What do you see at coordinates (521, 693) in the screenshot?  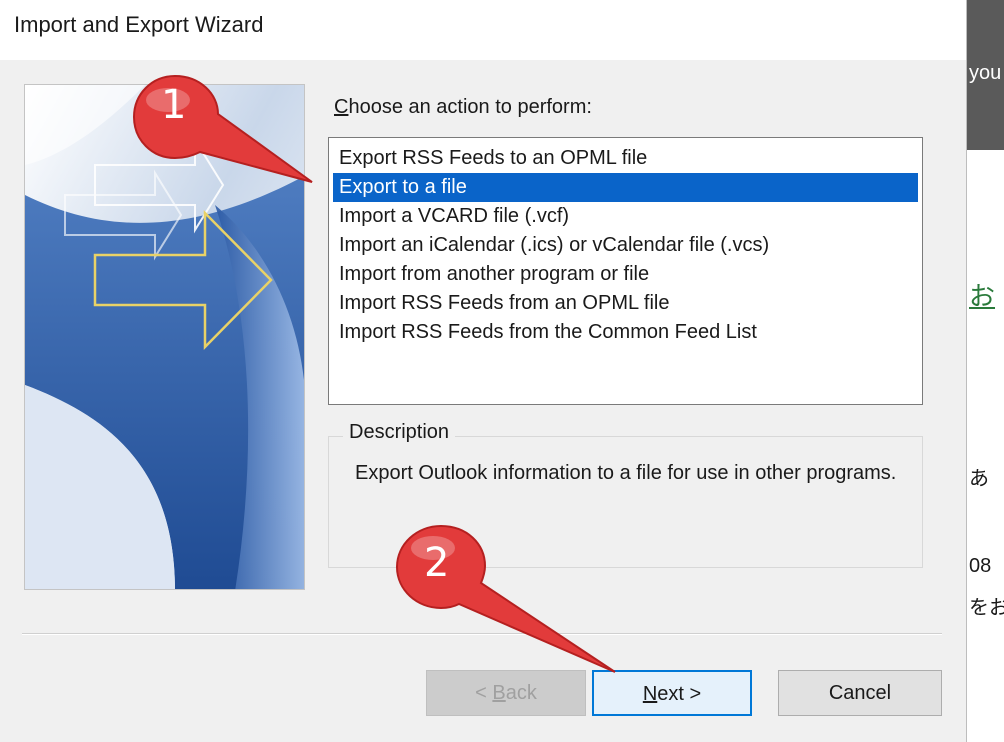 I see `back-button-label: ack` at bounding box center [521, 693].